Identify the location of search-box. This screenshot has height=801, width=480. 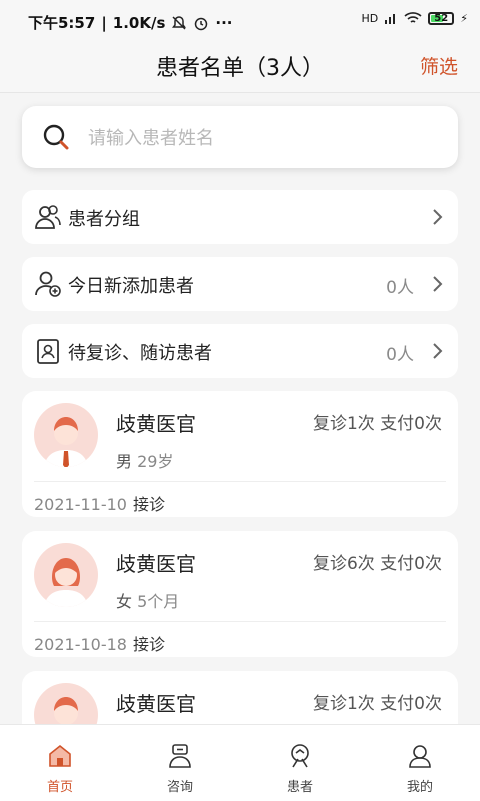
(240, 137).